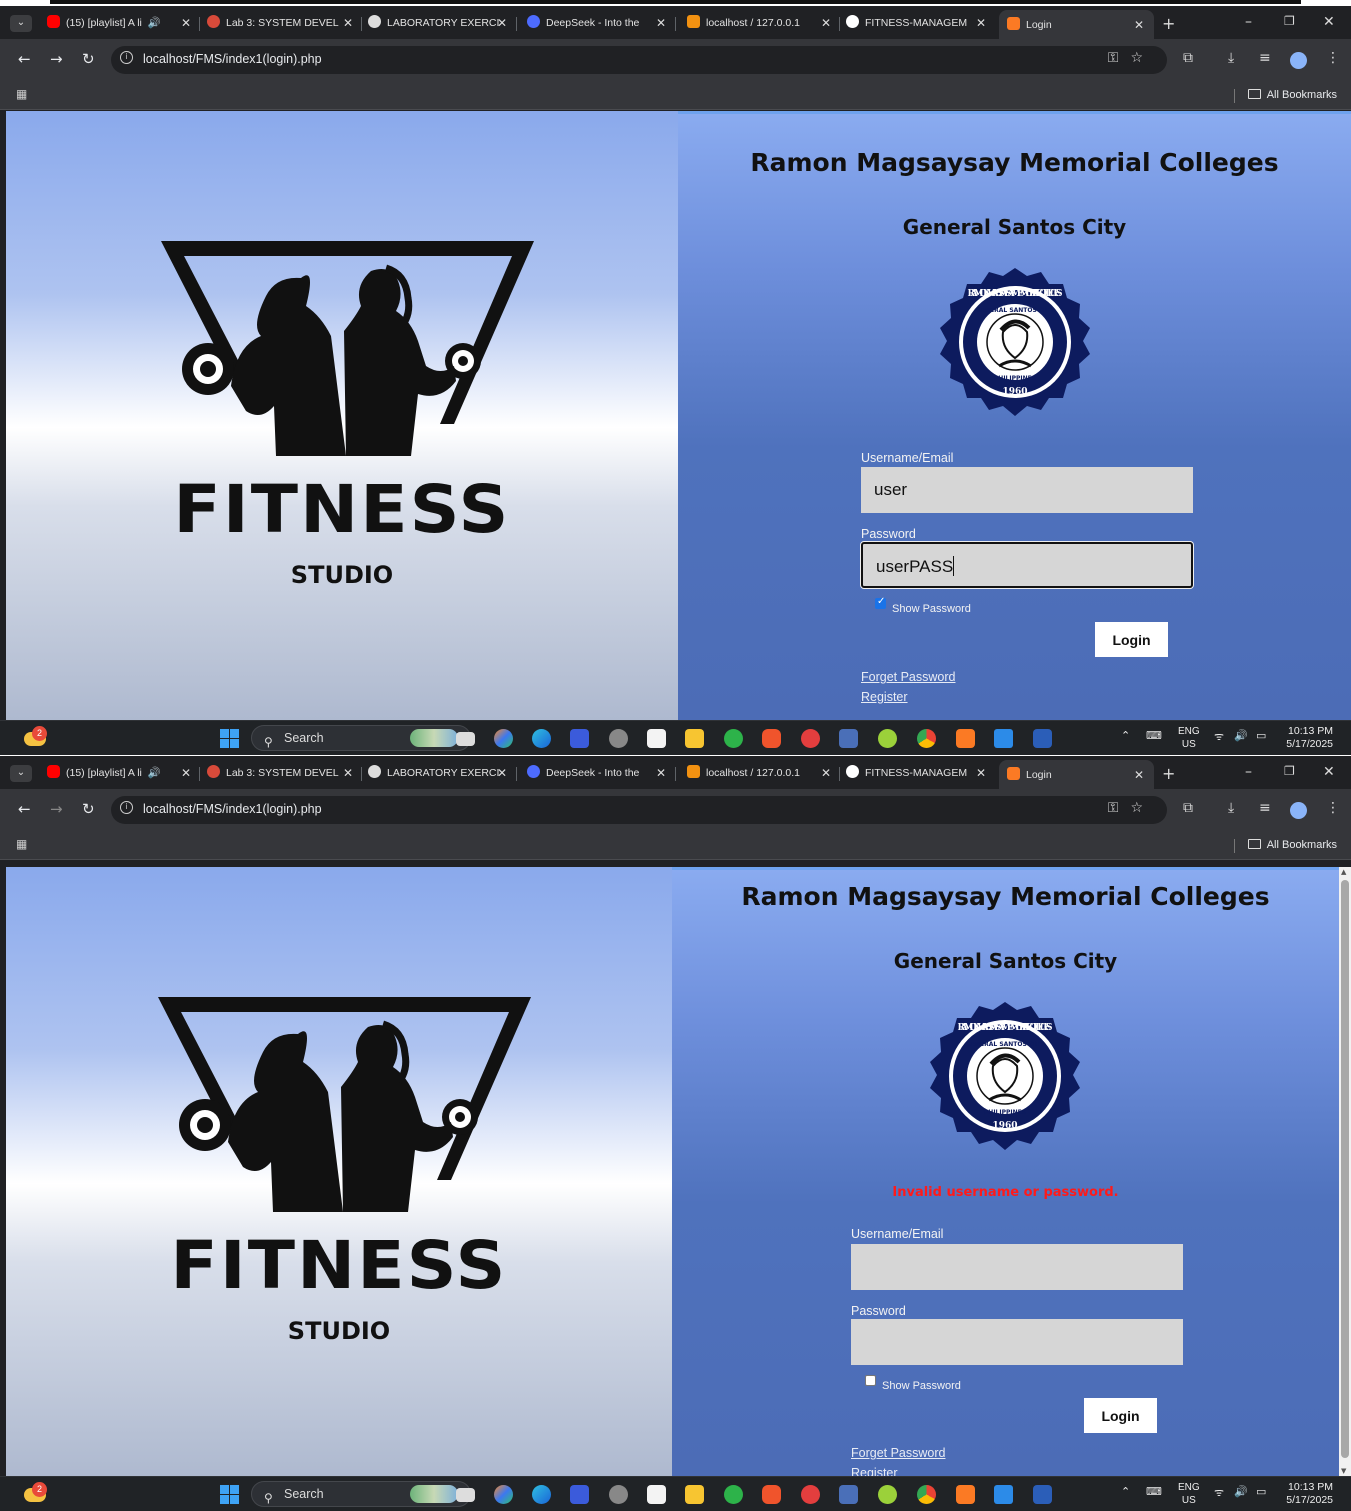 The height and width of the screenshot is (1511, 1351). Describe the element at coordinates (154, 773) in the screenshot. I see `audio-icon: 🔊` at that location.